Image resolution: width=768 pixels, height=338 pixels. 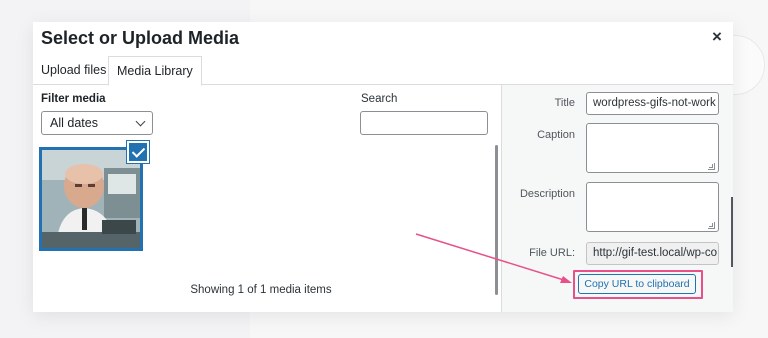 What do you see at coordinates (564, 103) in the screenshot?
I see `title-label: Title` at bounding box center [564, 103].